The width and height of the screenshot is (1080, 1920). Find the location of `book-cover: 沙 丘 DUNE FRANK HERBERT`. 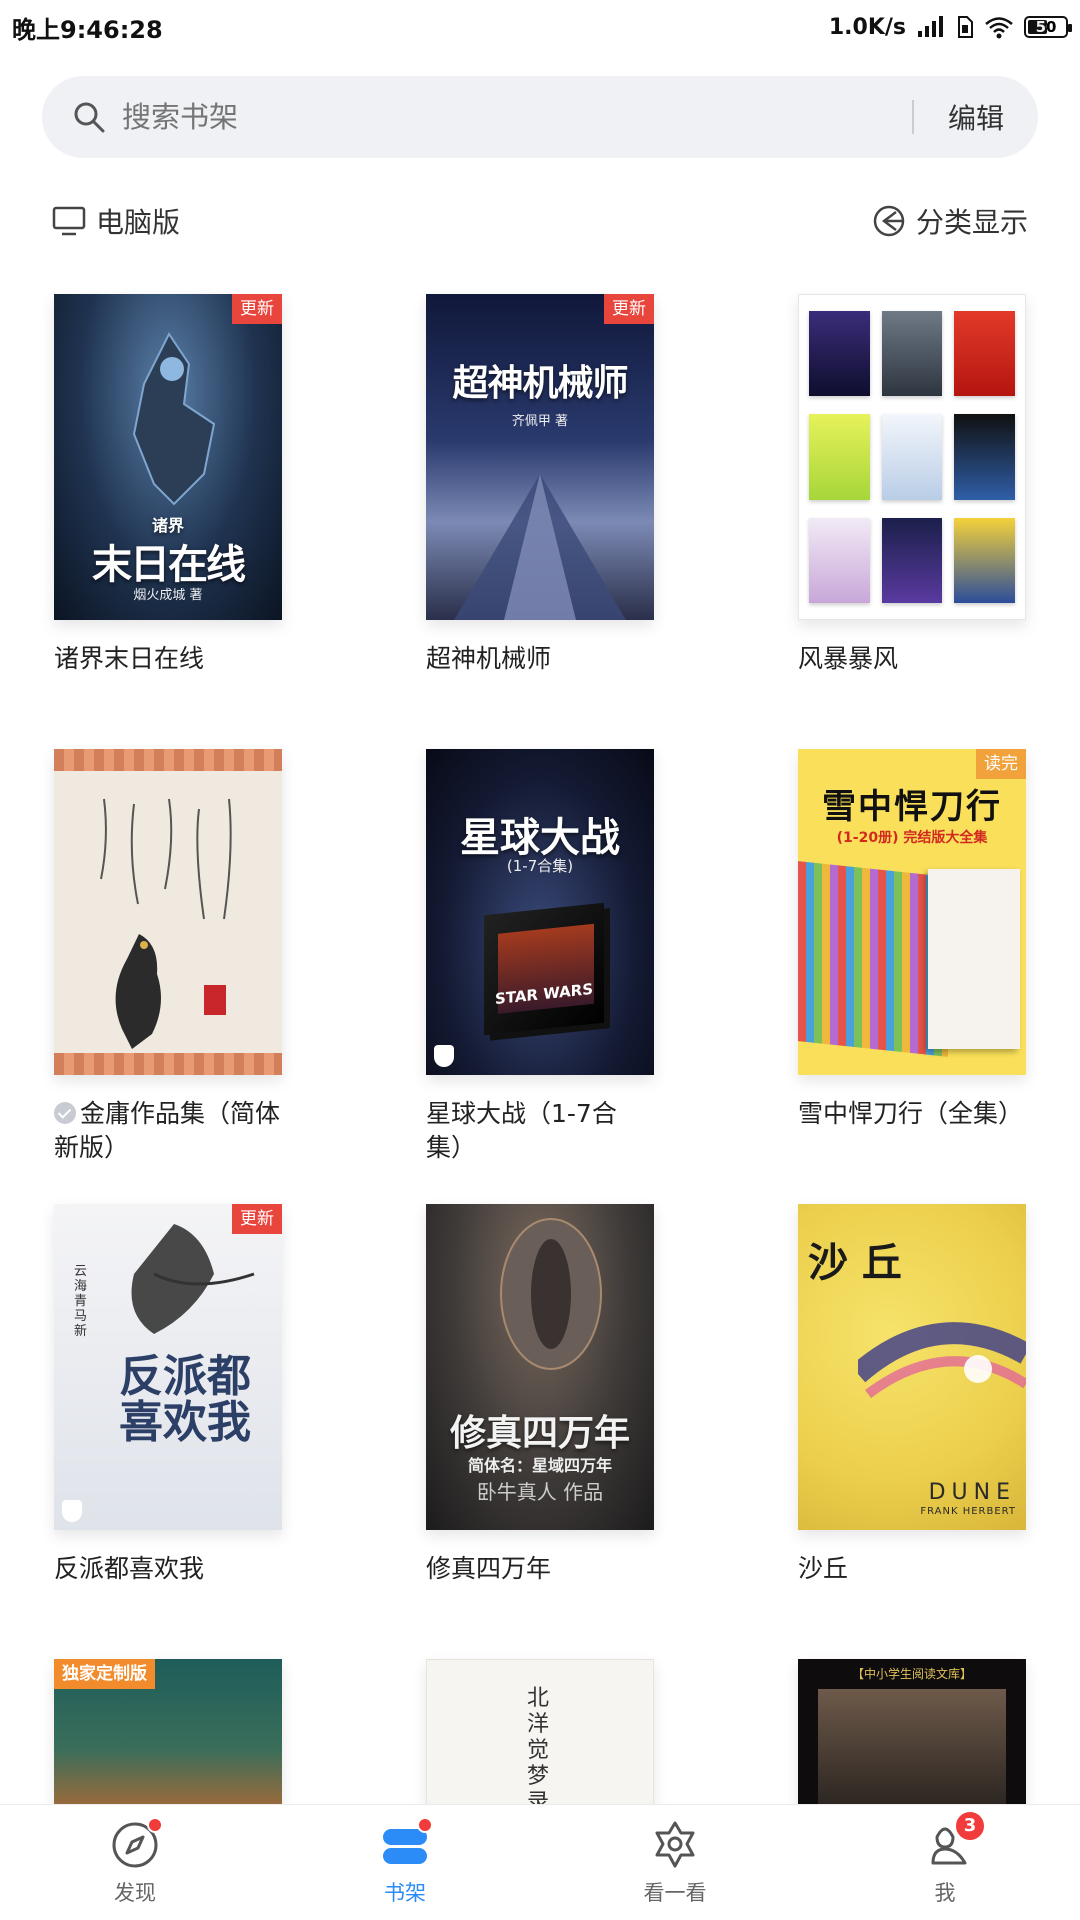

book-cover: 沙 丘 DUNE FRANK HERBERT is located at coordinates (912, 1367).